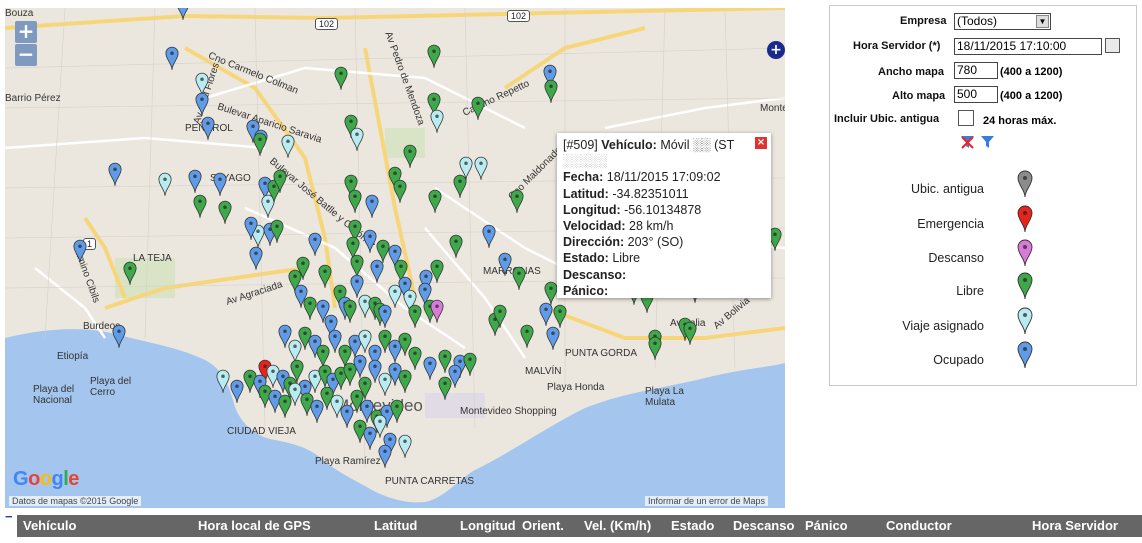 The height and width of the screenshot is (543, 1142). I want to click on empresa-select: (Todos) ▼, so click(1002, 21).